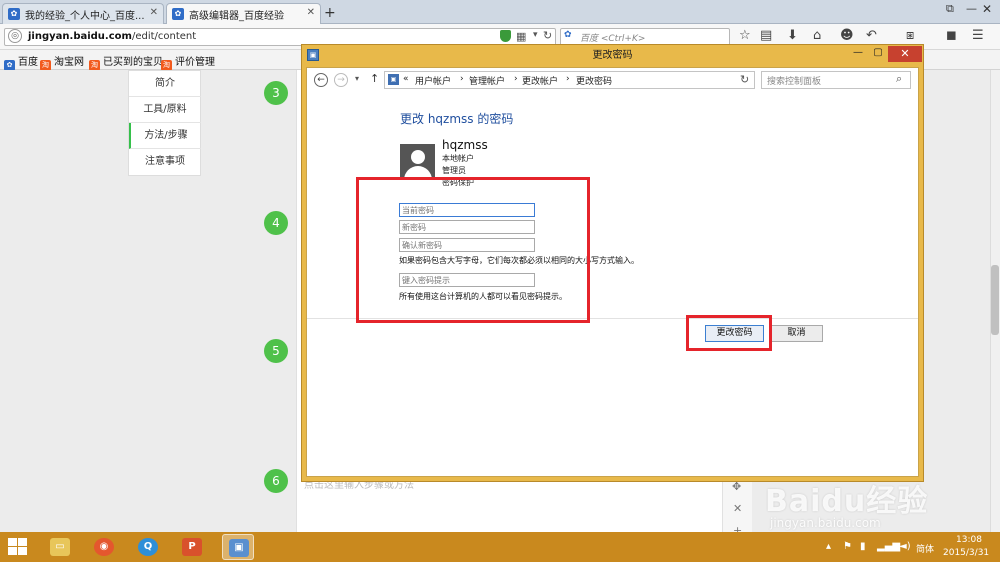 The height and width of the screenshot is (562, 1000). Describe the element at coordinates (15, 36) in the screenshot. I see `globe-icon: ◎` at that location.